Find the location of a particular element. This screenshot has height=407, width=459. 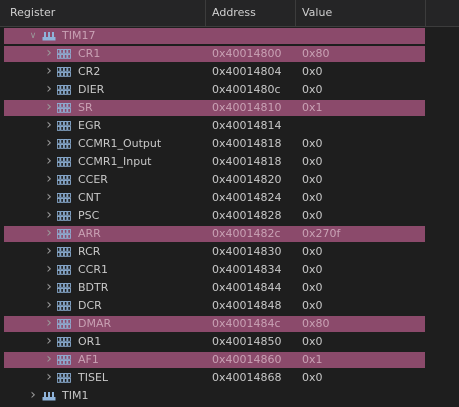

register-row: › CR1 0x40014800 0x80 is located at coordinates (229, 54).